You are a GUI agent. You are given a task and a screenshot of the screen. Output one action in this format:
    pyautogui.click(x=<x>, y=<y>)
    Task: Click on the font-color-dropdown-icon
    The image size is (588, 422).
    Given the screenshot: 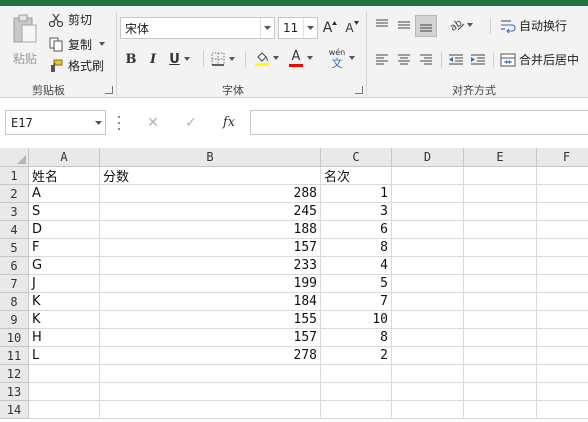 What is the action you would take?
    pyautogui.click(x=309, y=58)
    